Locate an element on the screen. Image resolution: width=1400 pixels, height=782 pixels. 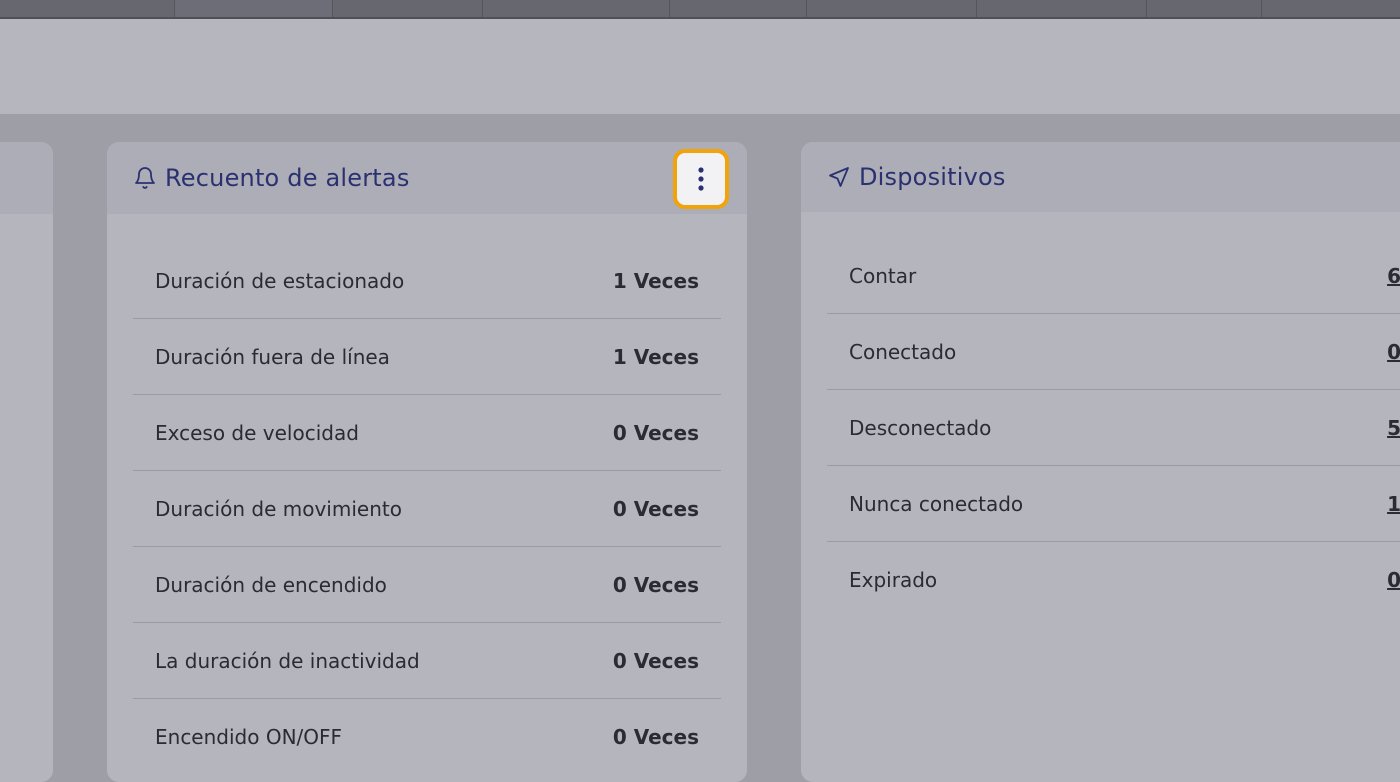
device-row-label: Expirado is located at coordinates (893, 580).